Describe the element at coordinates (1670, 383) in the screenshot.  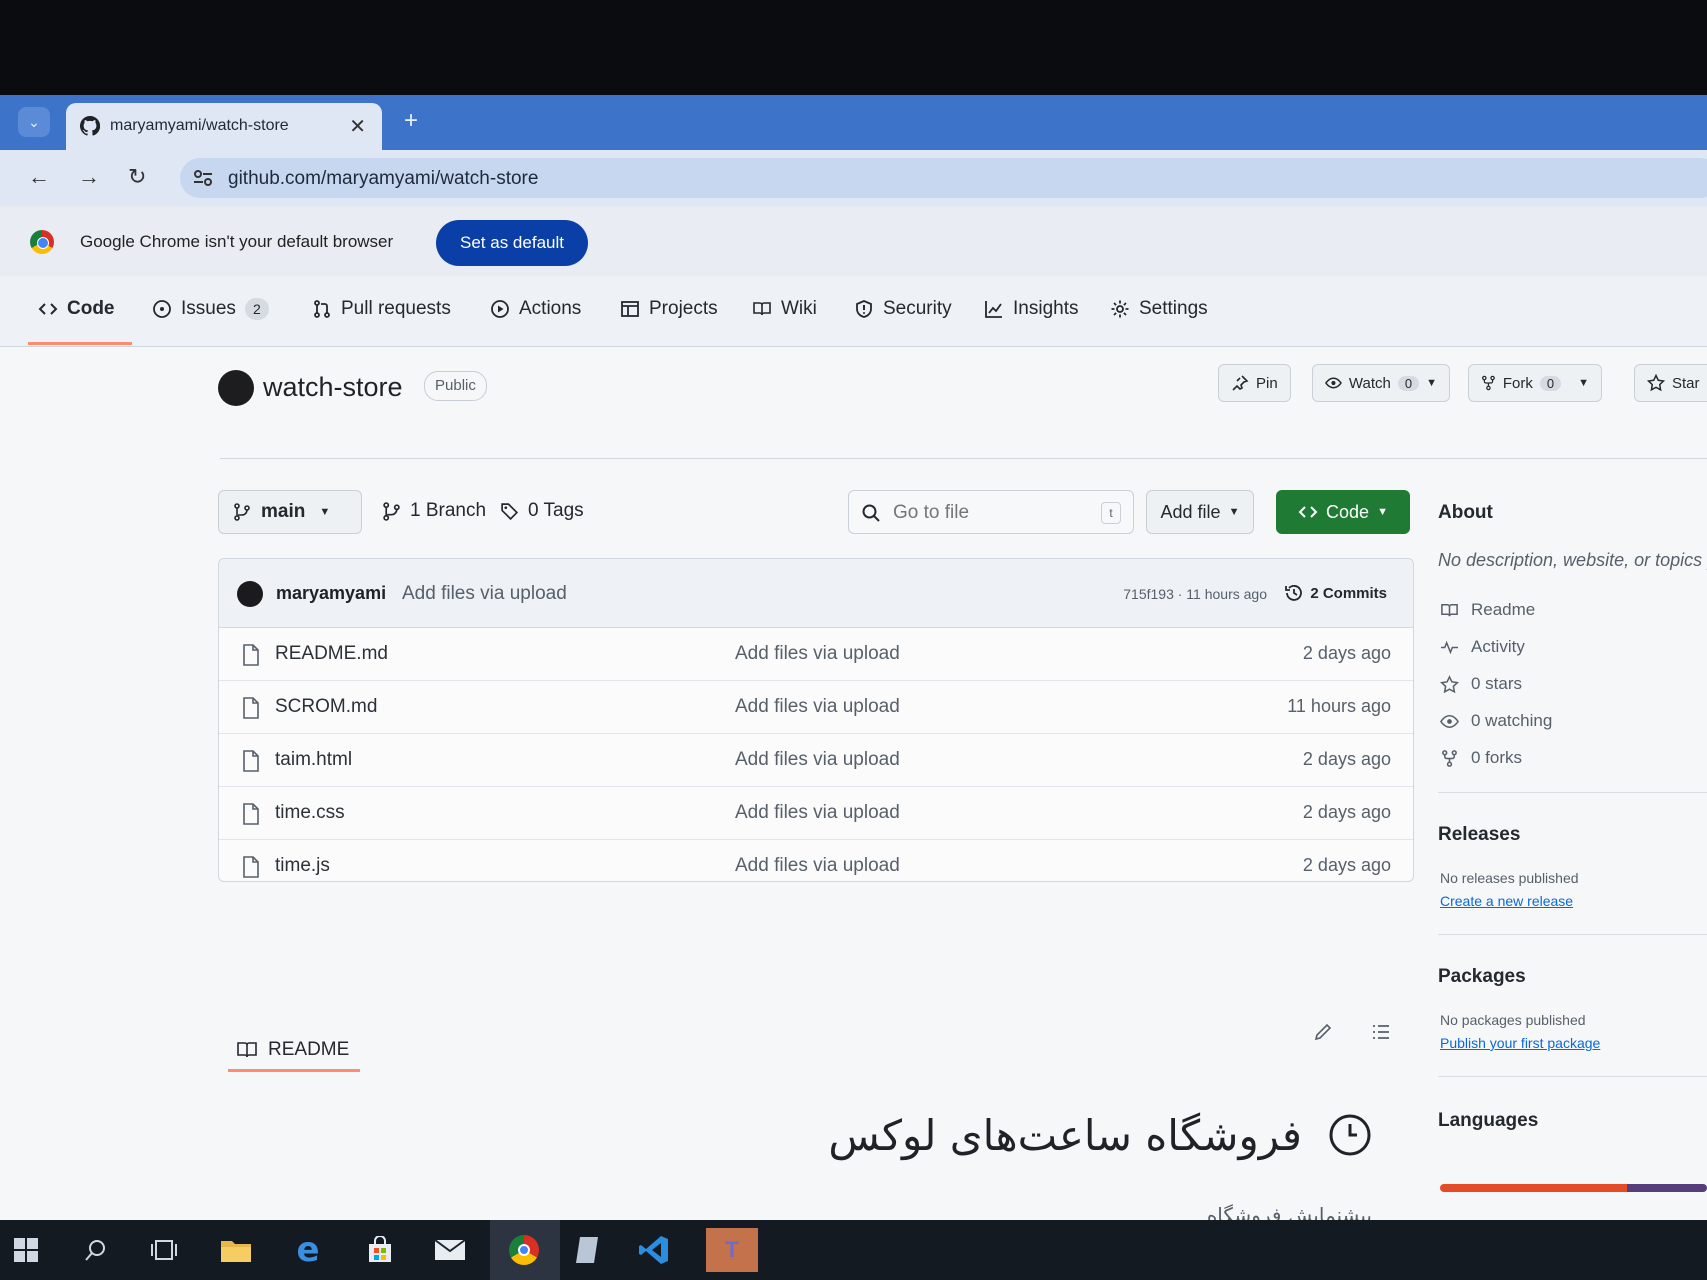
I see `star-button: Star` at that location.